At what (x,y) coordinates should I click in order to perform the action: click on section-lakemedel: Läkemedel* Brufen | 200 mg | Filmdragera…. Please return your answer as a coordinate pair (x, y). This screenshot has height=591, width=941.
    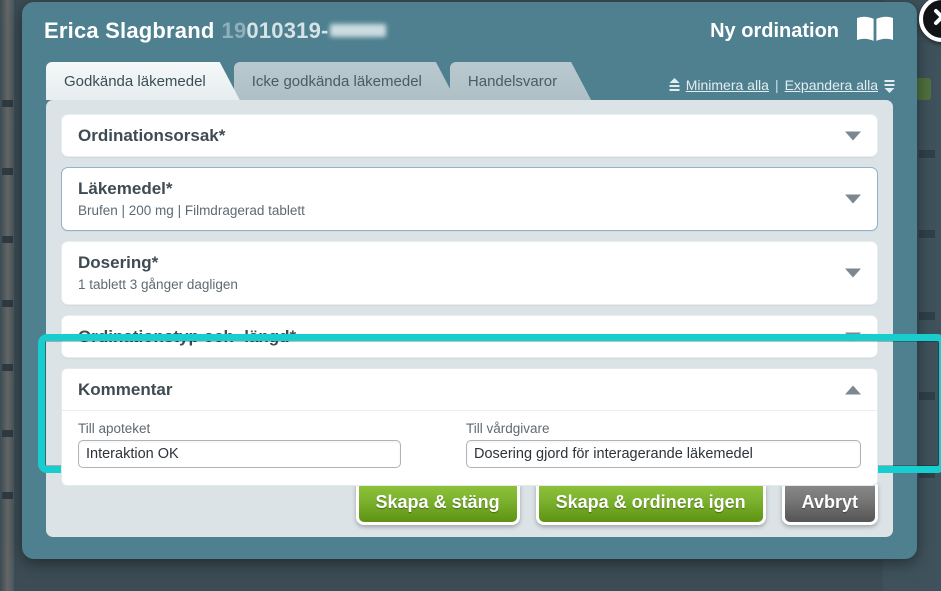
    Looking at the image, I should click on (469, 199).